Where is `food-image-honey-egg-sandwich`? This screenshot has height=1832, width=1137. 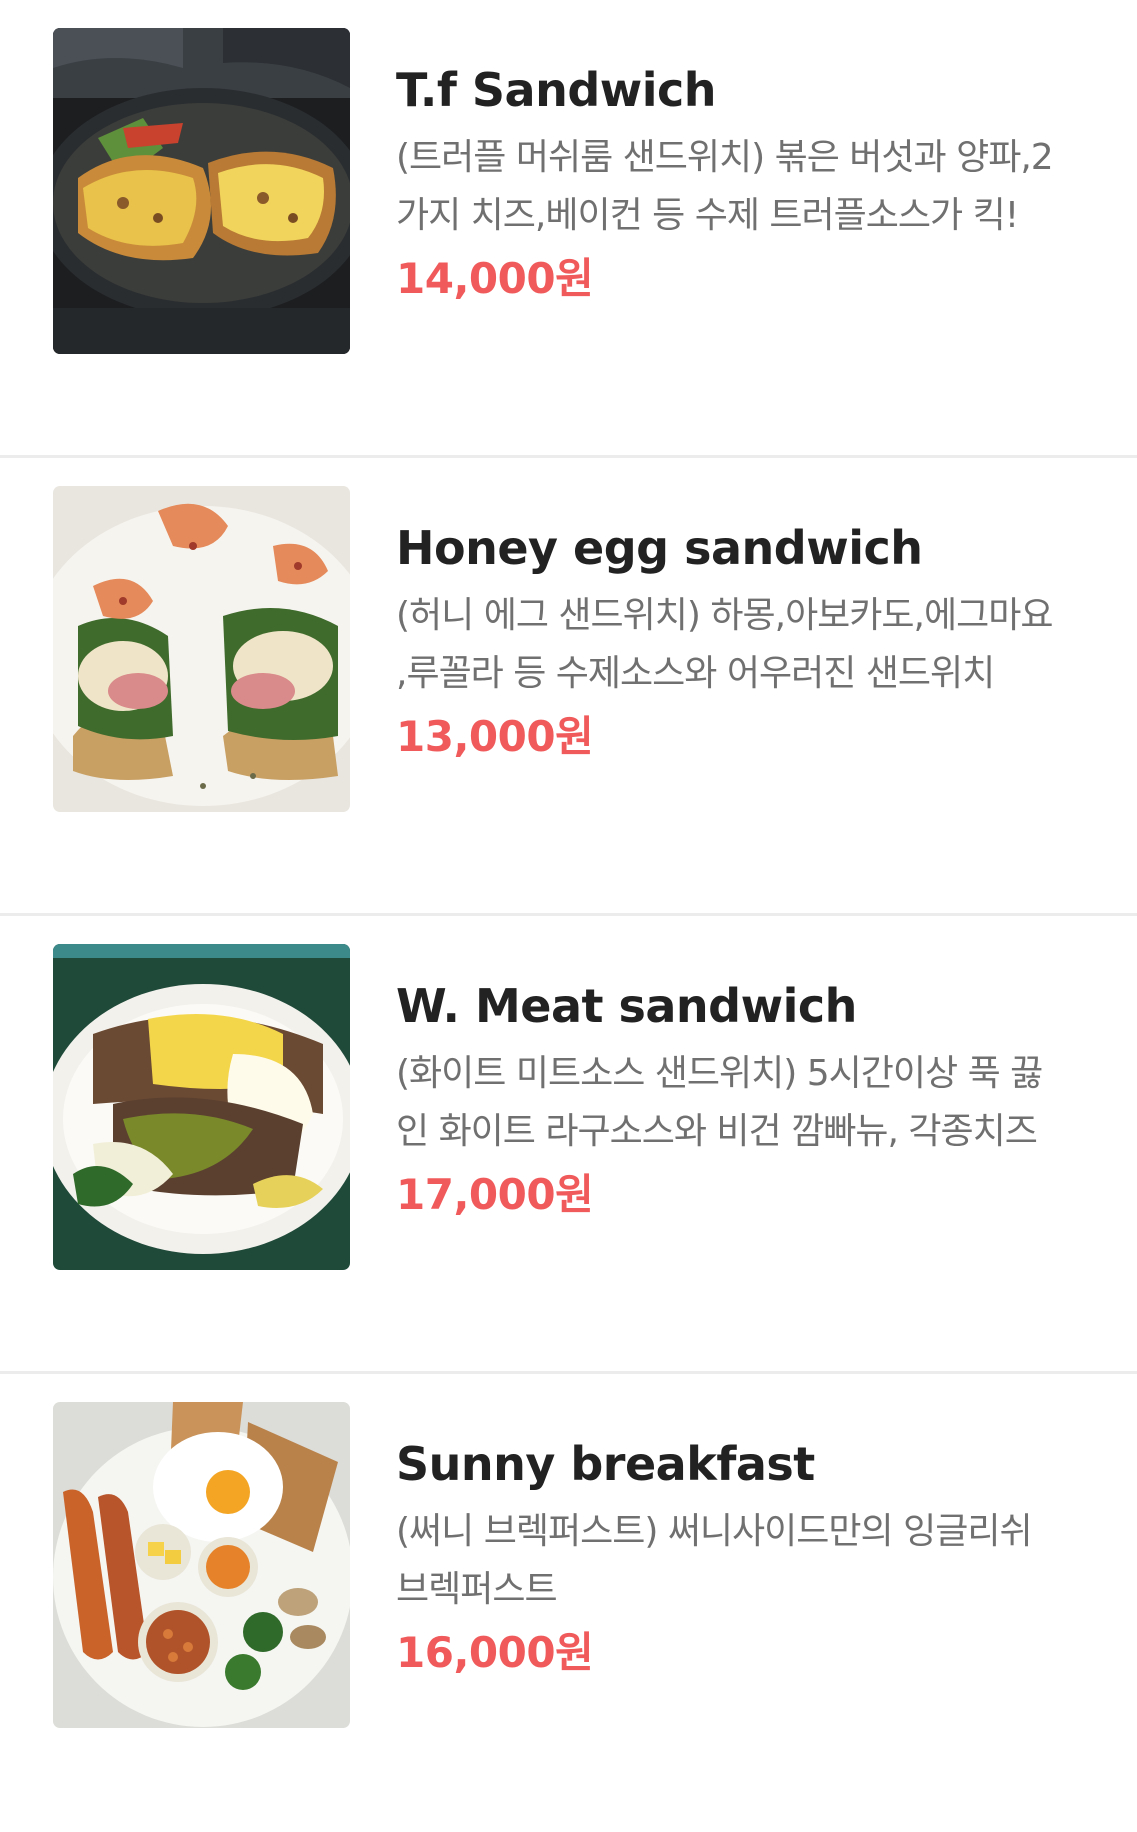 food-image-honey-egg-sandwich is located at coordinates (201, 649).